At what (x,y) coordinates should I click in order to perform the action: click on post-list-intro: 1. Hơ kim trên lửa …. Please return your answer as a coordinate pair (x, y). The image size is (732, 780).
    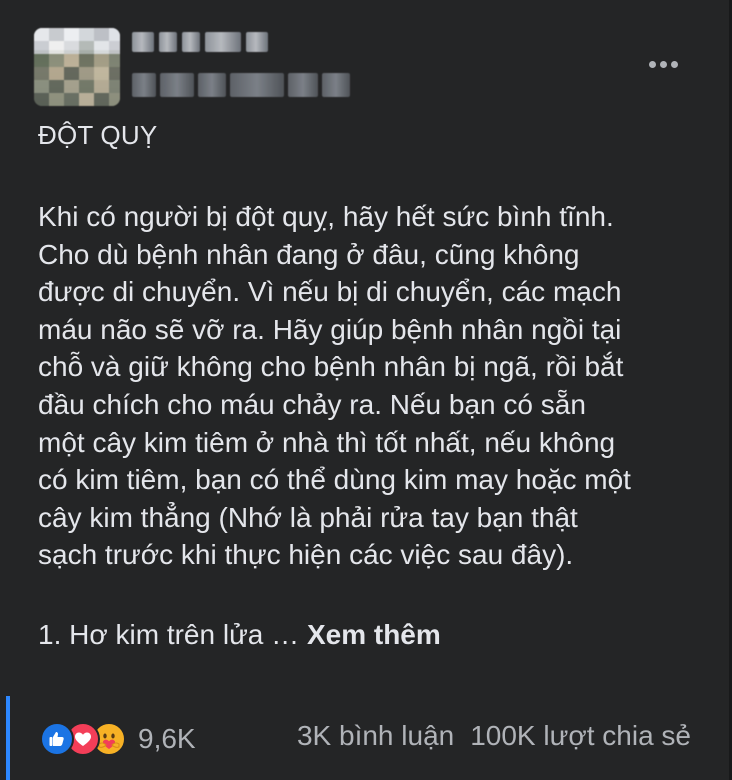
    Looking at the image, I should click on (169, 634).